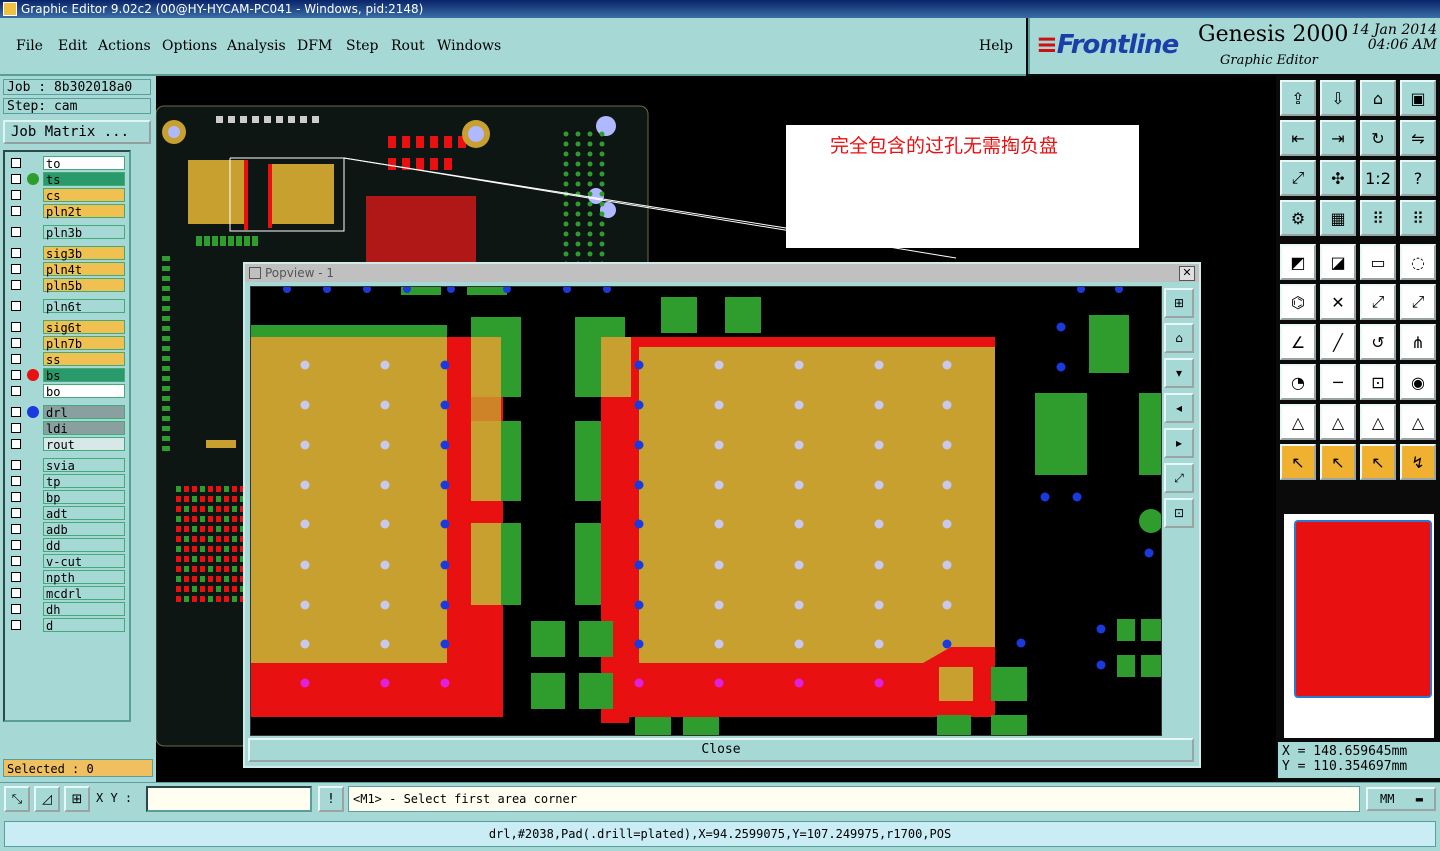 The height and width of the screenshot is (851, 1440). I want to click on layer-name: bp, so click(84, 497).